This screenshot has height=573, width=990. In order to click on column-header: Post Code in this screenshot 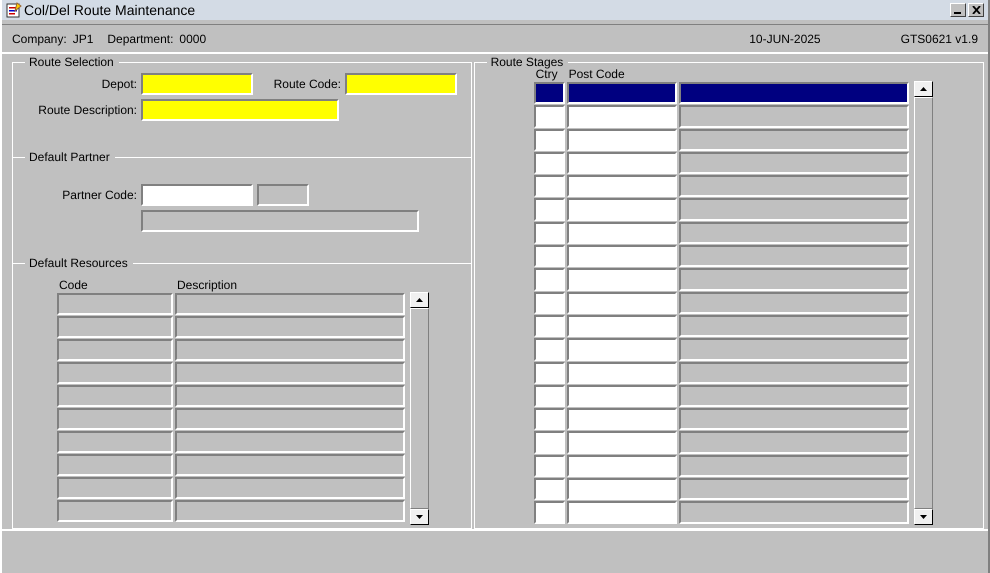, I will do `click(597, 74)`.